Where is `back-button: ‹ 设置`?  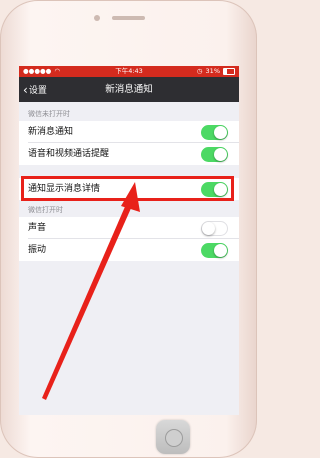
back-button: ‹ 设置 is located at coordinates (35, 89).